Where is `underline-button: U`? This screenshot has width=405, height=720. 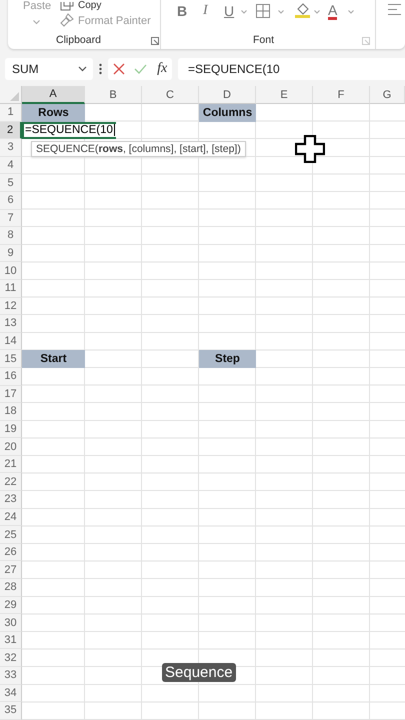 underline-button: U is located at coordinates (229, 11).